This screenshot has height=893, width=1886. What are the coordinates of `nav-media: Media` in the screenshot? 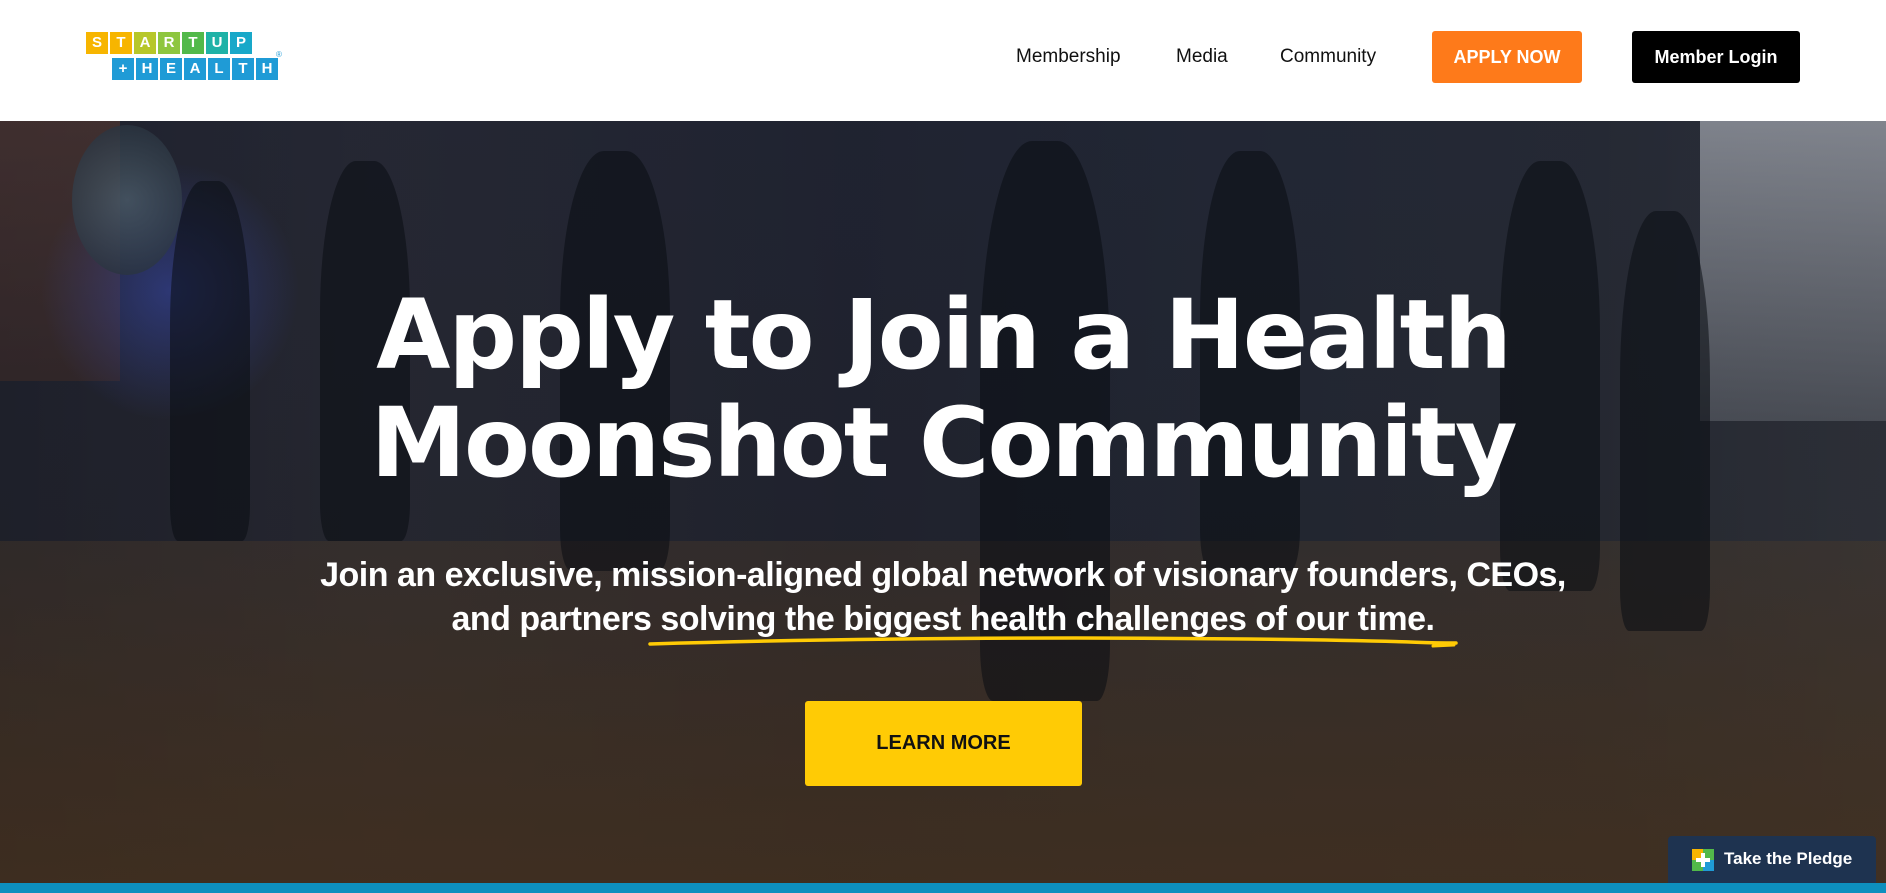 It's located at (1202, 57).